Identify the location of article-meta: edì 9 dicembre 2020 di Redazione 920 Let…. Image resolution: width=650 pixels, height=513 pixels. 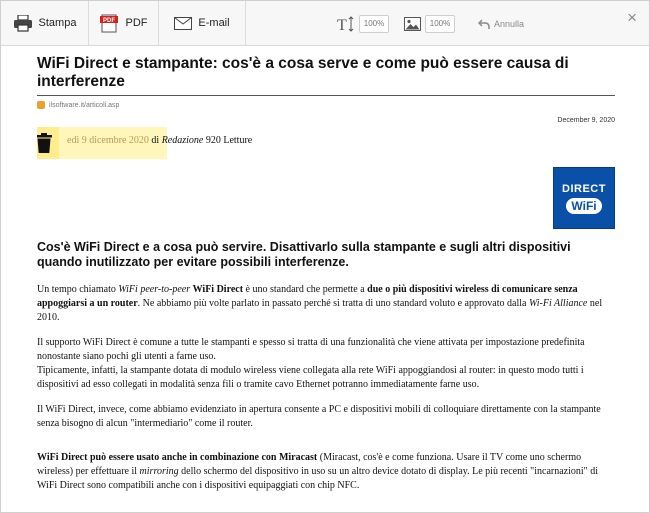
(326, 143).